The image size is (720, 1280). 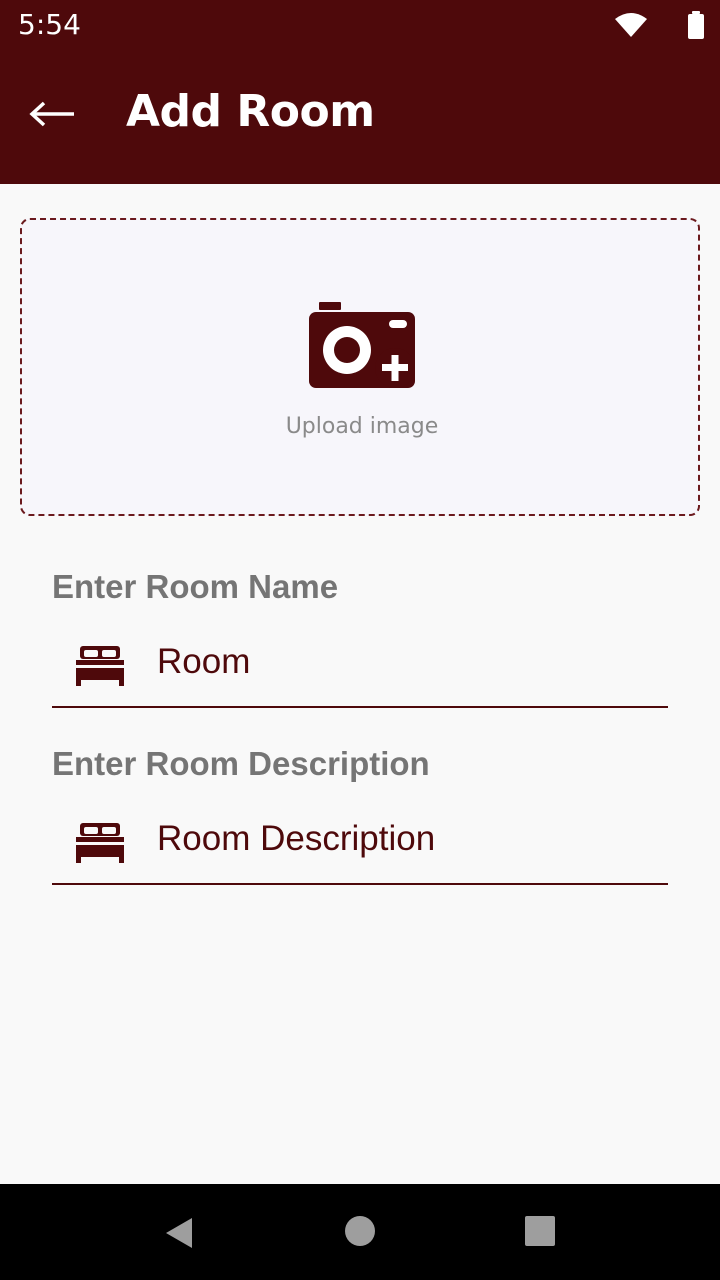 I want to click on system-nav-bar, so click(x=360, y=1232).